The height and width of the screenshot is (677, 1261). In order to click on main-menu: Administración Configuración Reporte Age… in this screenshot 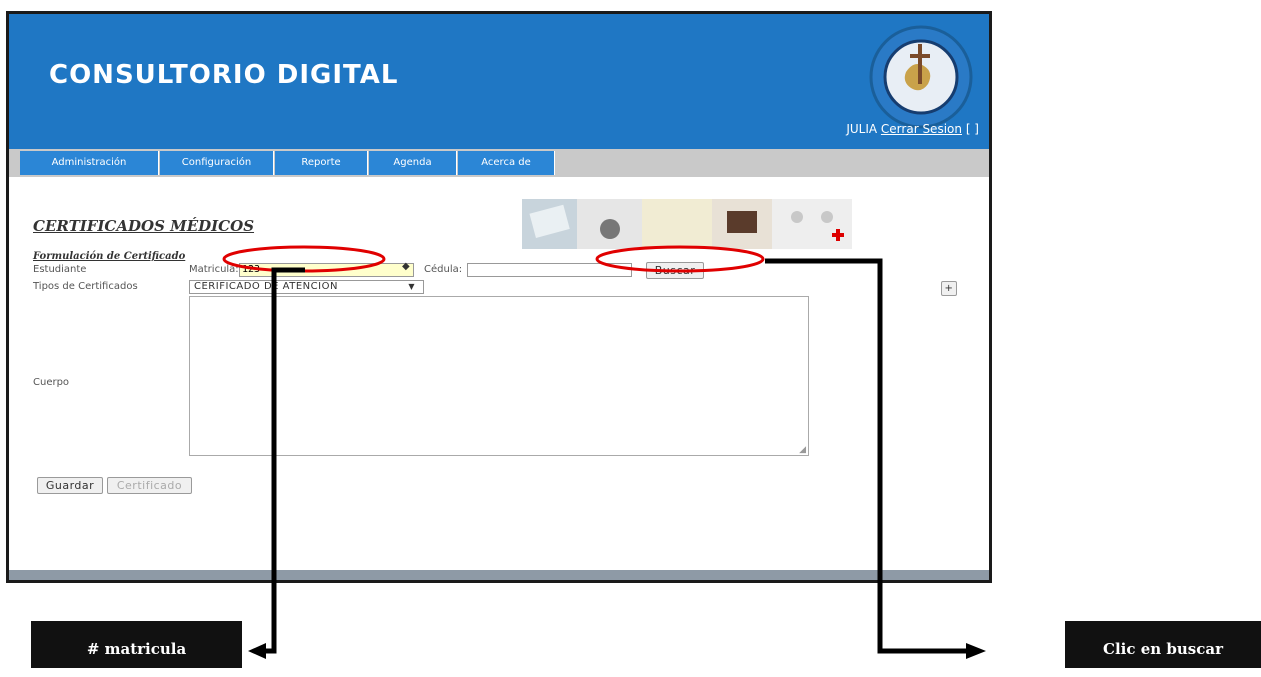, I will do `click(499, 163)`.